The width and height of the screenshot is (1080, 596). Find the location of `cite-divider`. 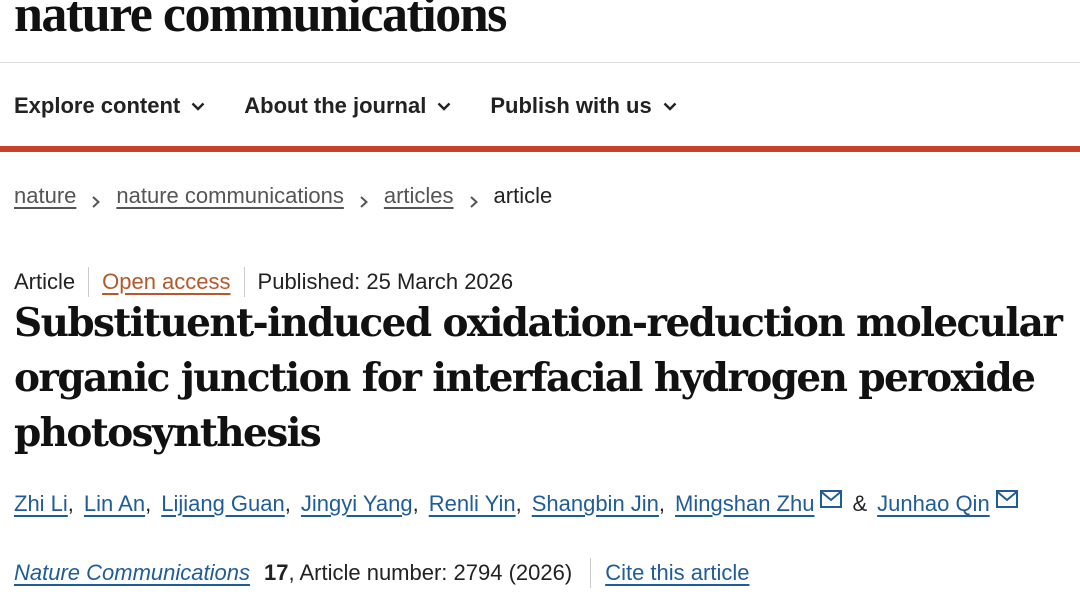

cite-divider is located at coordinates (591, 573).